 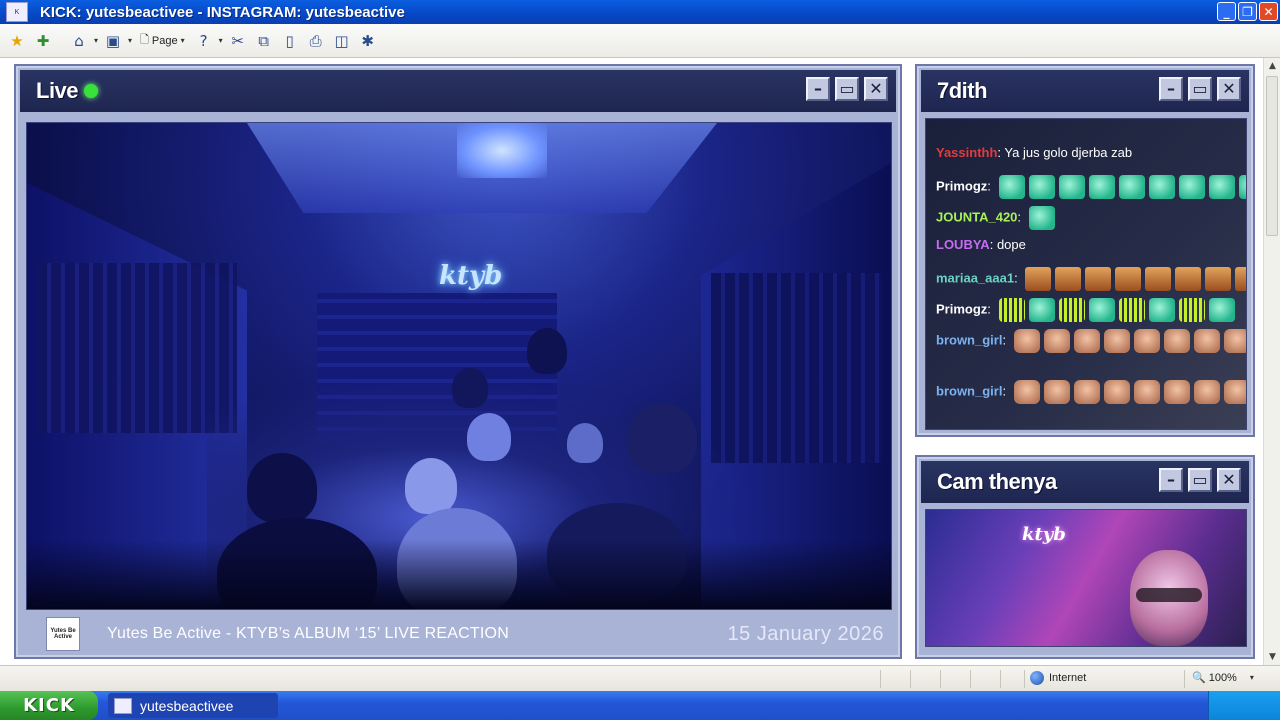 What do you see at coordinates (43, 41) in the screenshot?
I see `add-favorite-icon: ✚` at bounding box center [43, 41].